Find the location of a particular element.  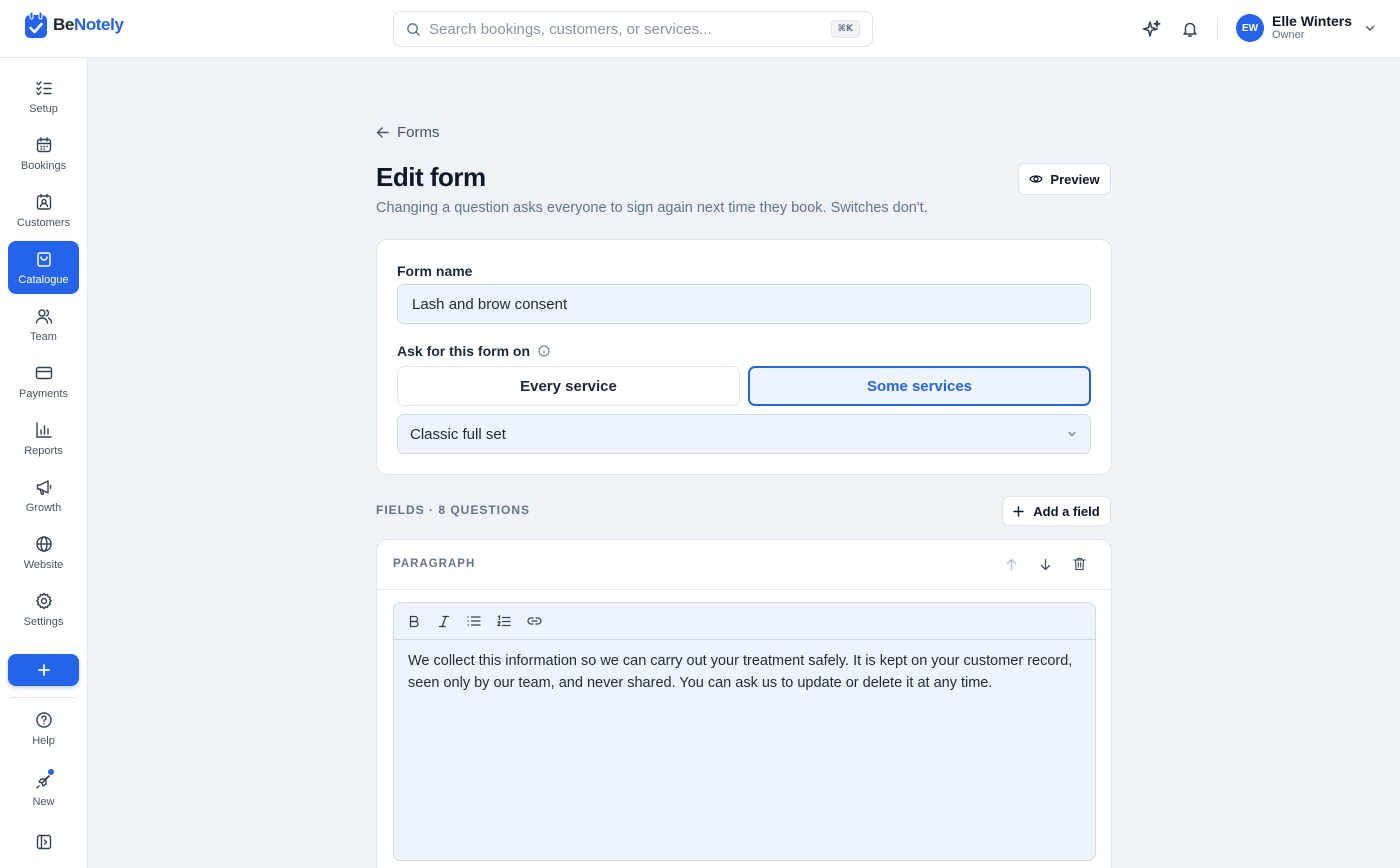

add-field-button: Add a field is located at coordinates (1056, 511).